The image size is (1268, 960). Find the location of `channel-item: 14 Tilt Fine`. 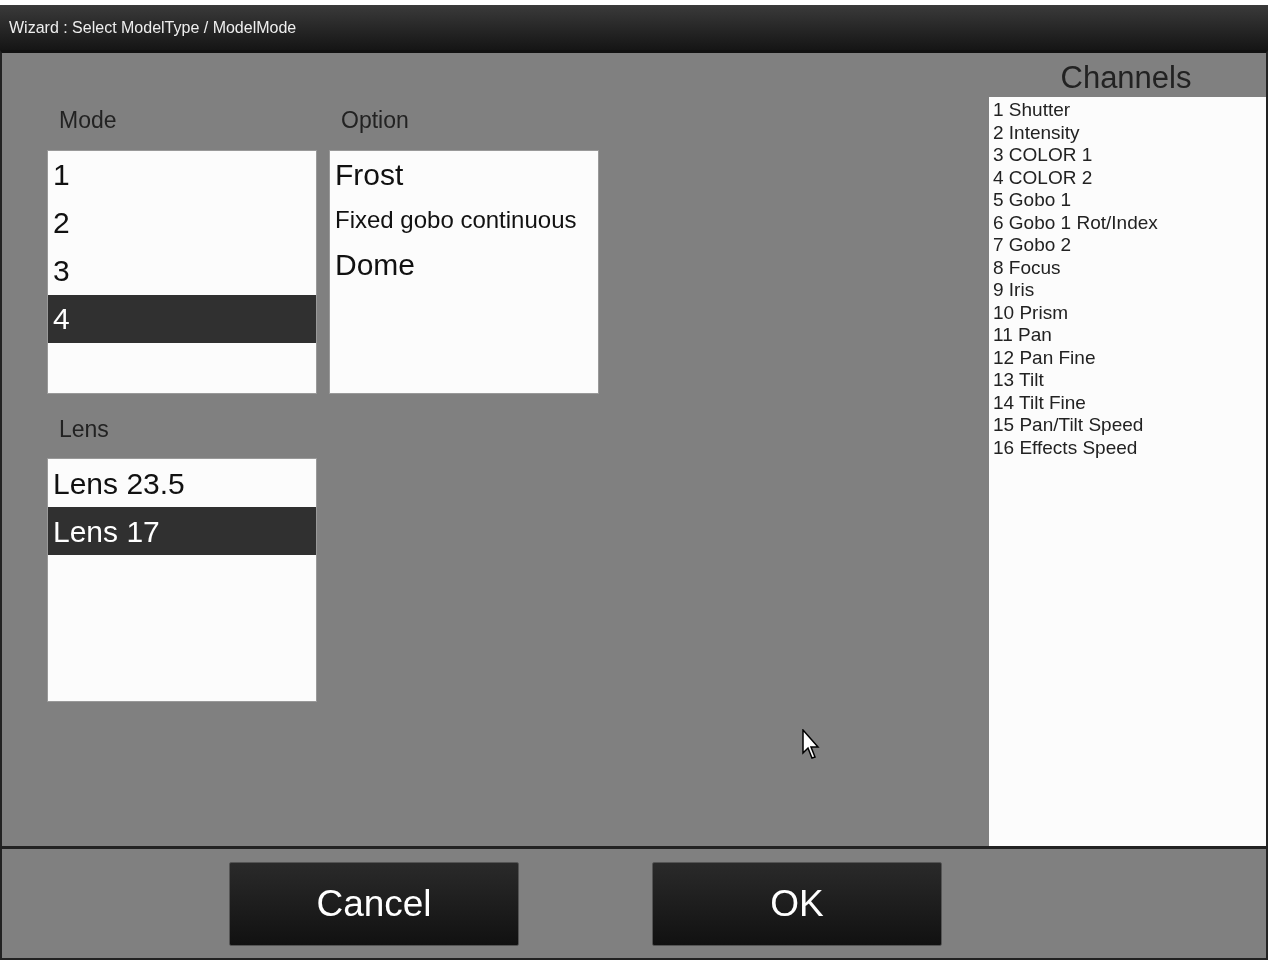

channel-item: 14 Tilt Fine is located at coordinates (1040, 402).